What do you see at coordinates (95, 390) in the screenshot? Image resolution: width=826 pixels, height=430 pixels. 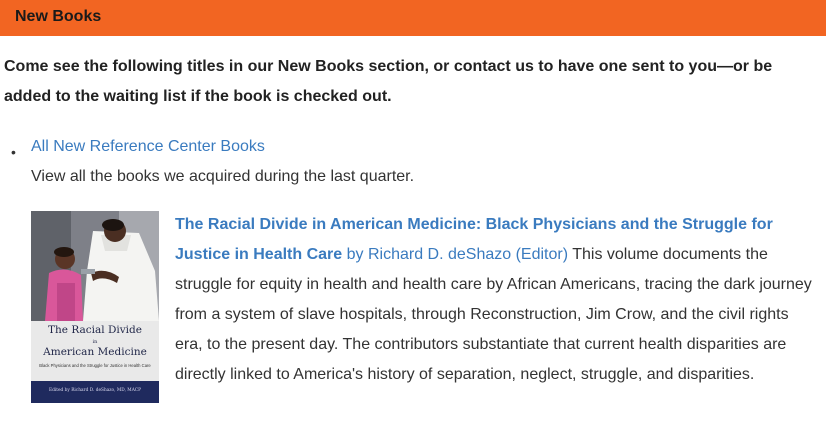 I see `cover-editors: Edited by Richard D. deShazo, MD, MACP` at bounding box center [95, 390].